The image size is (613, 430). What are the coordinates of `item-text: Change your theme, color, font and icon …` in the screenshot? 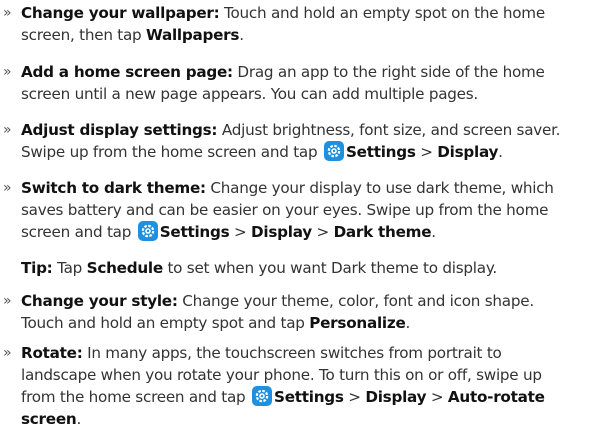 It's located at (358, 301).